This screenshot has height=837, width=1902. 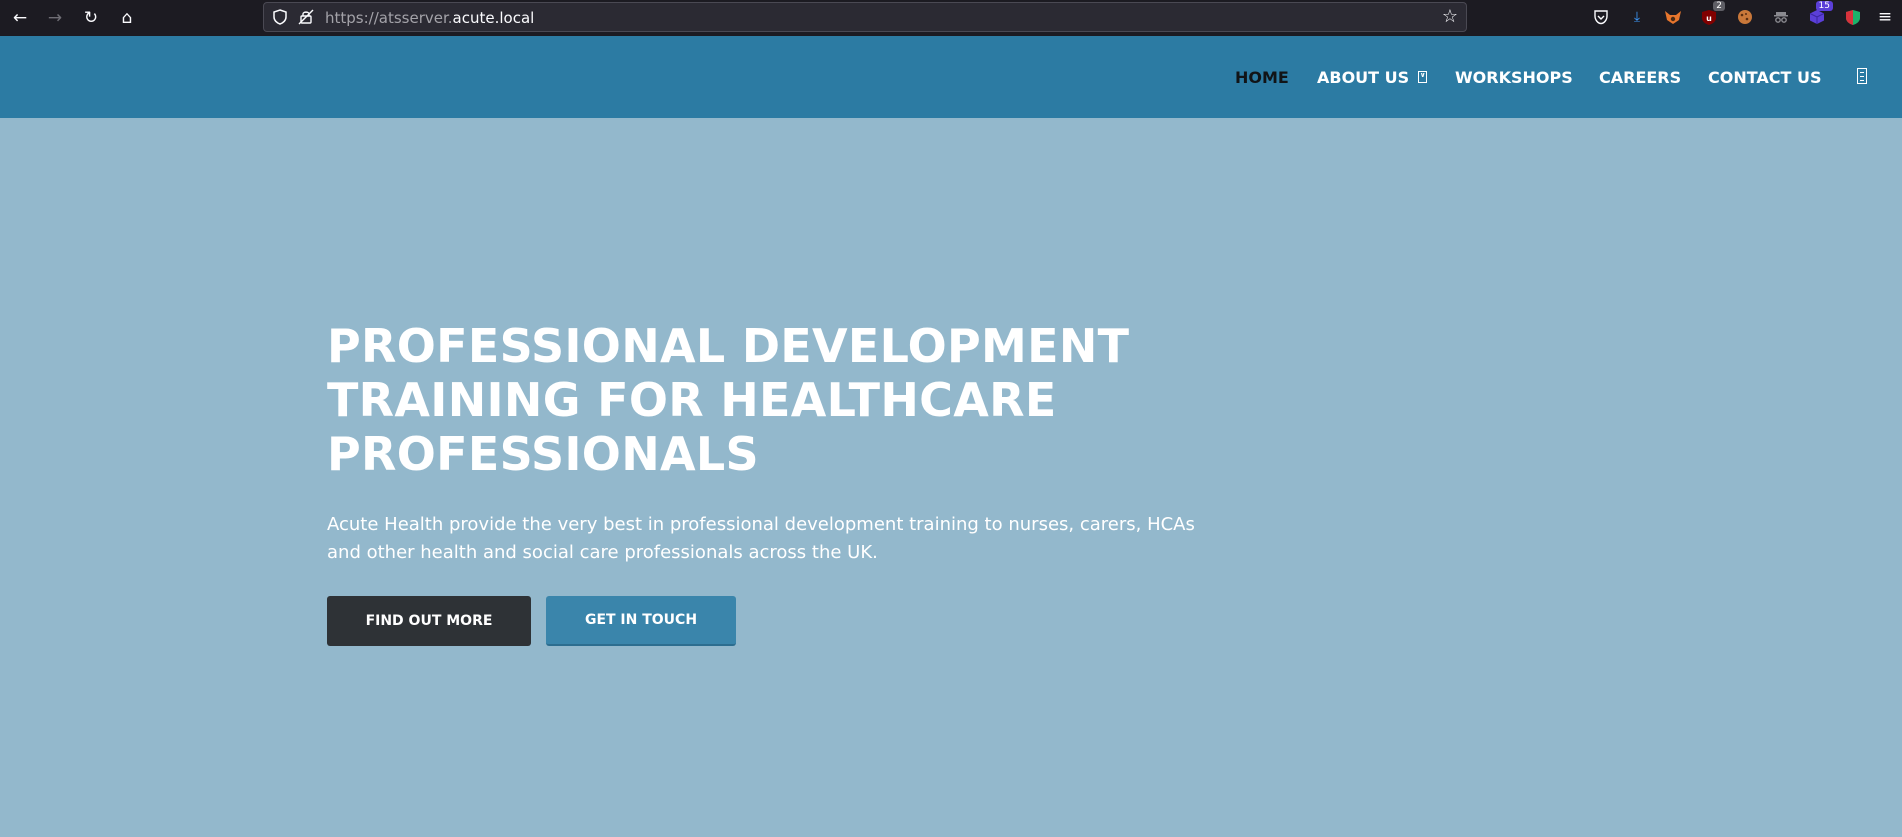 I want to click on hamburger-menu-icon: ≡, so click(x=1885, y=17).